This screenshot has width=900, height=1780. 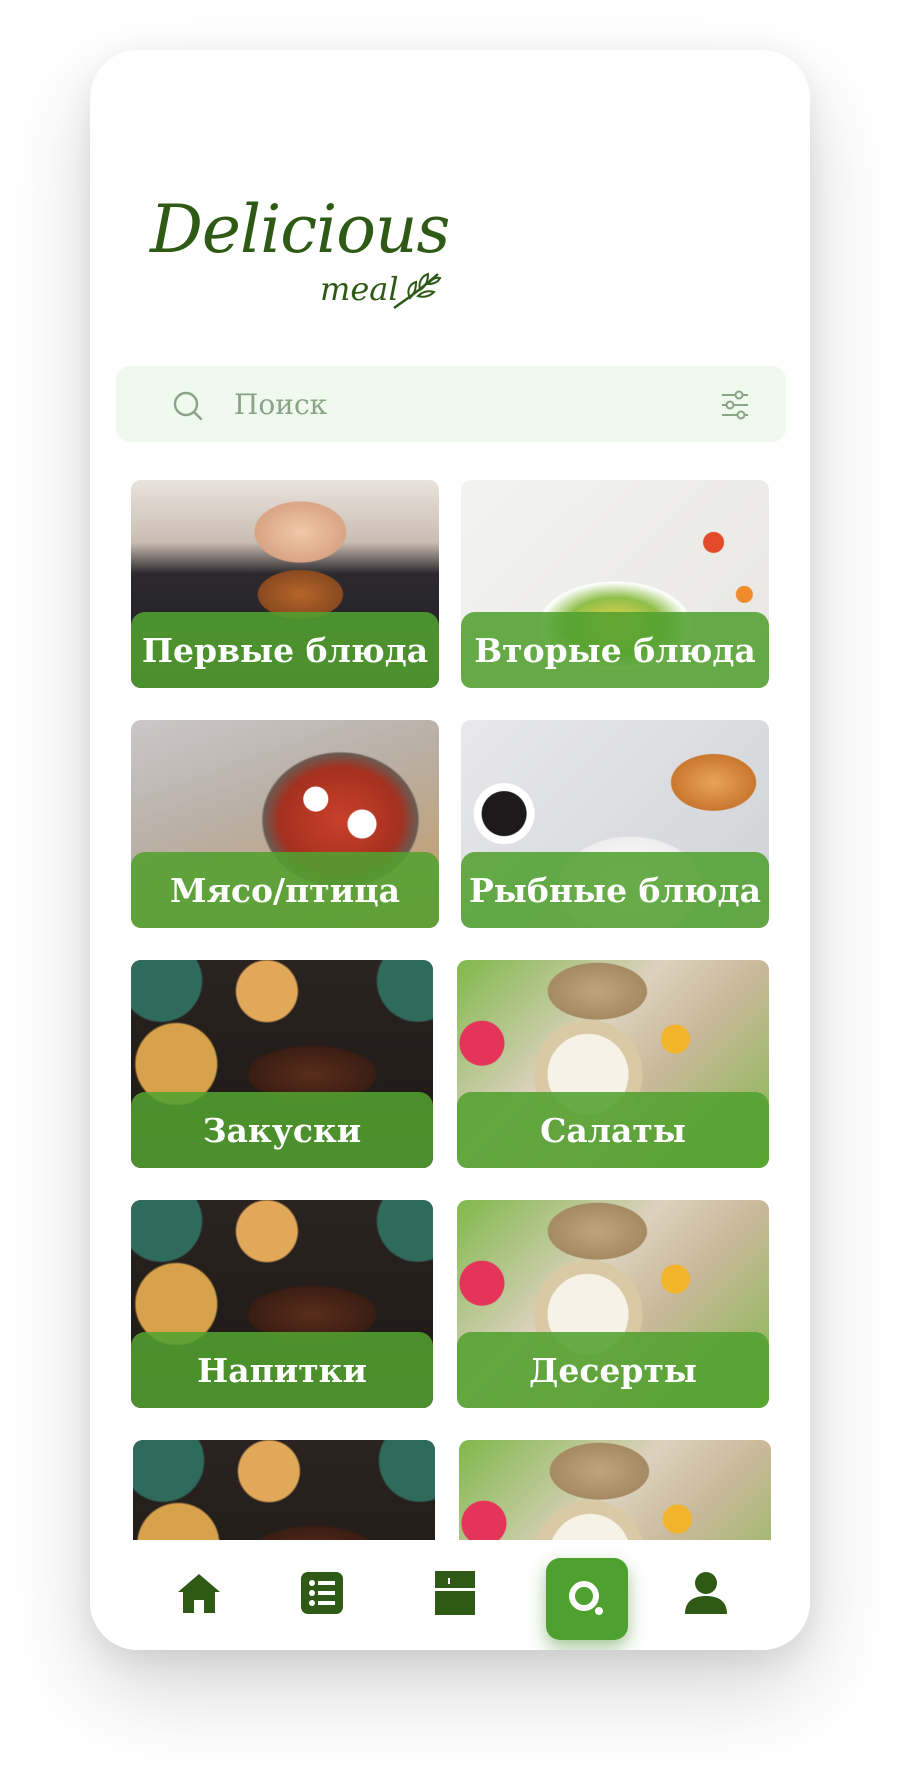 I want to click on category-label-bar: Закуски, so click(x=282, y=1130).